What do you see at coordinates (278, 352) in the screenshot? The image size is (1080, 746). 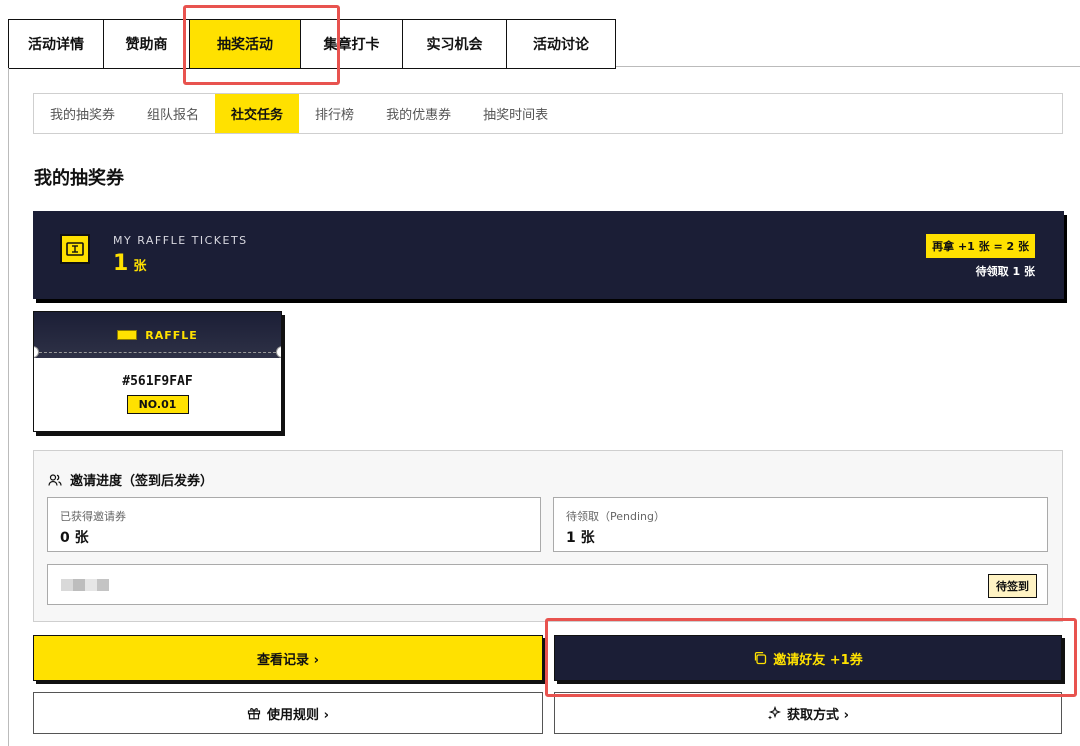 I see `perforation-hole` at bounding box center [278, 352].